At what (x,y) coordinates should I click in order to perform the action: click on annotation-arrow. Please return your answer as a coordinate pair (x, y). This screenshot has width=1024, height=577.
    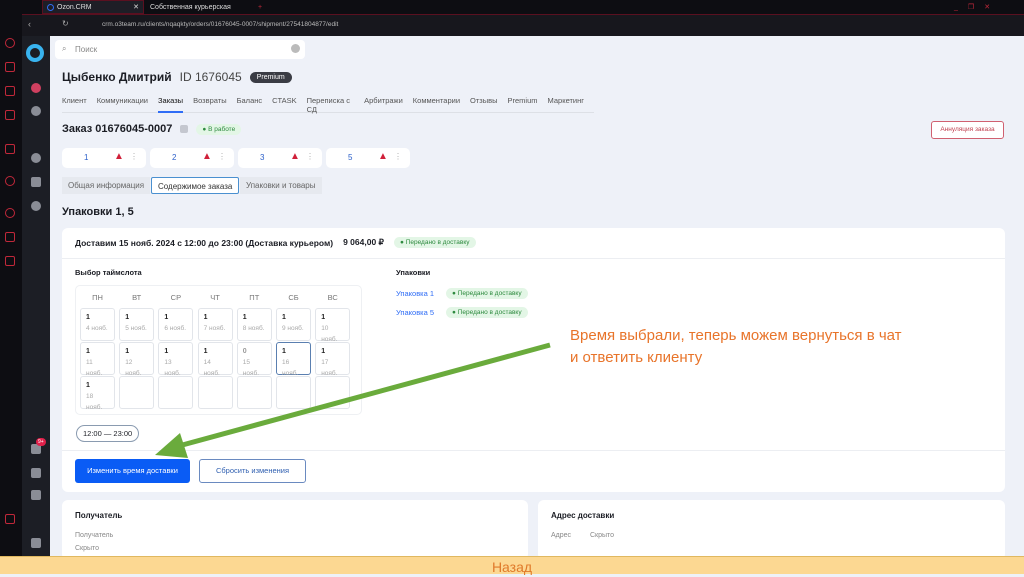
    Looking at the image, I should click on (353, 400).